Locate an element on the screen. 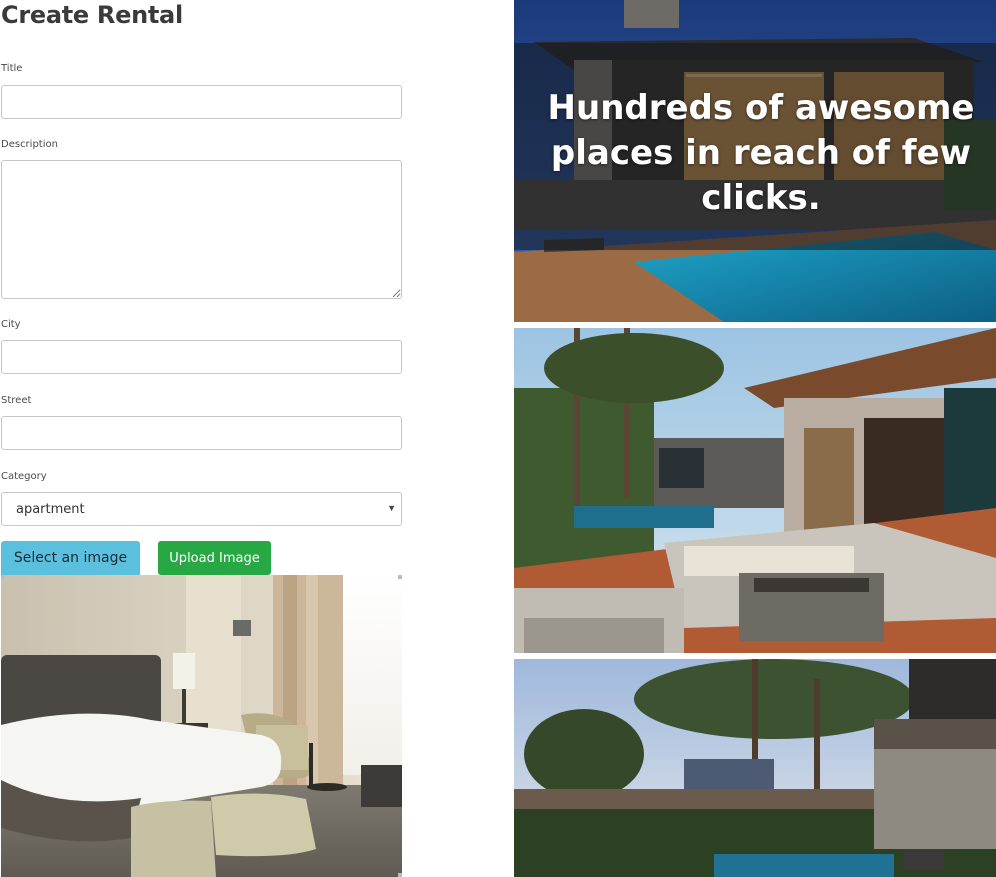 The image size is (996, 877). category-label: Category is located at coordinates (24, 476).